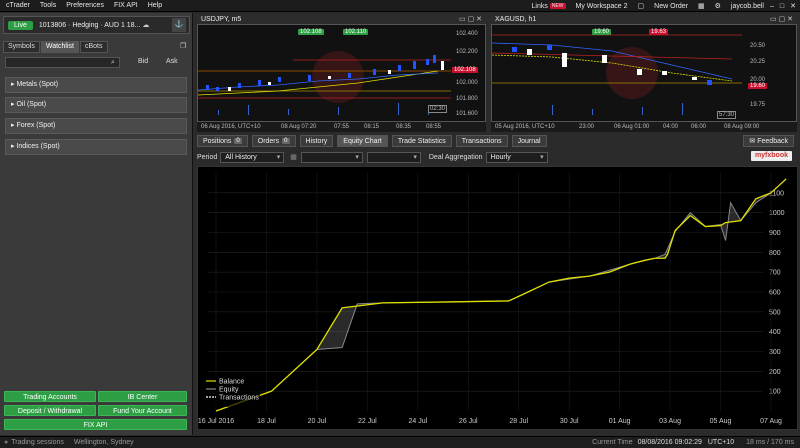  What do you see at coordinates (768, 141) in the screenshot?
I see `feedback-button: ✉ Feedback` at bounding box center [768, 141].